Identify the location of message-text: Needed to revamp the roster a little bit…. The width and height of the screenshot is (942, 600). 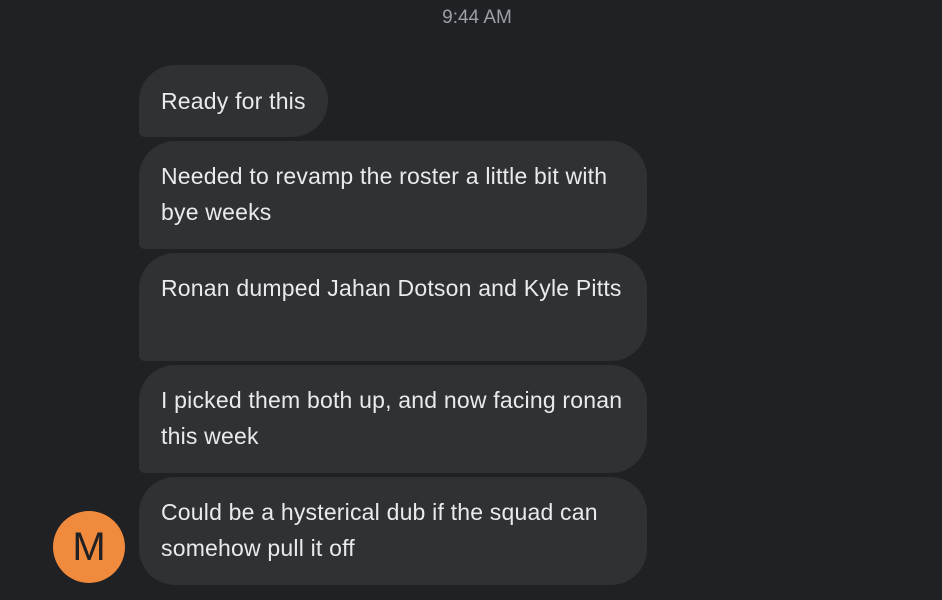
(384, 194).